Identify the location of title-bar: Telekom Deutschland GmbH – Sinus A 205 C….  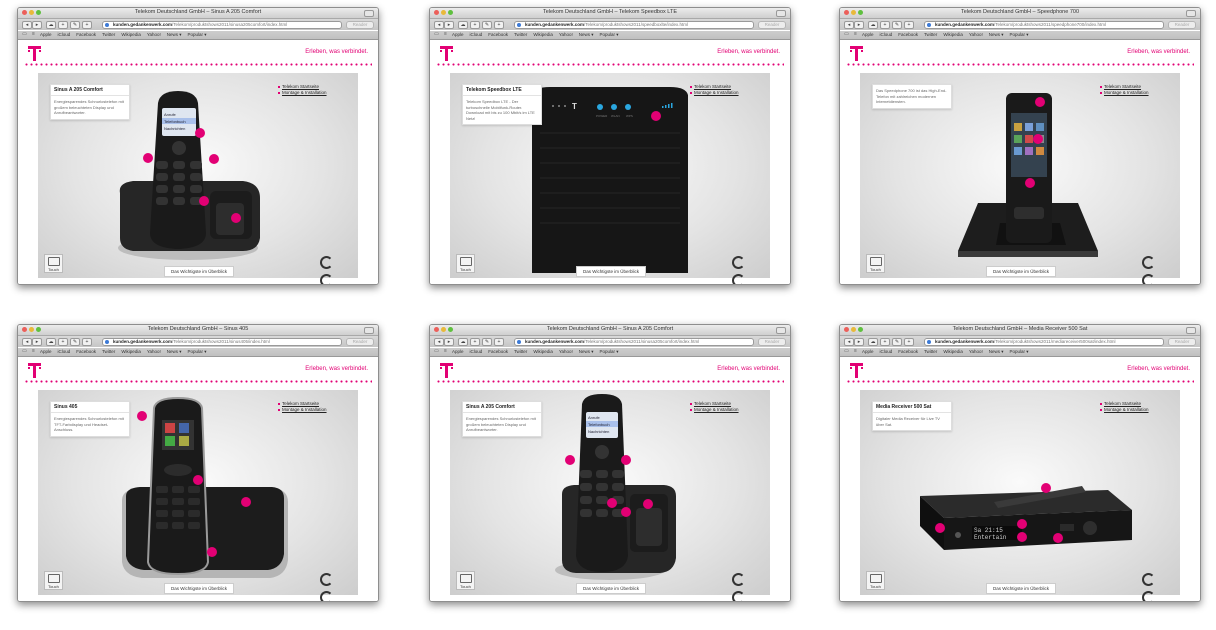
(198, 13).